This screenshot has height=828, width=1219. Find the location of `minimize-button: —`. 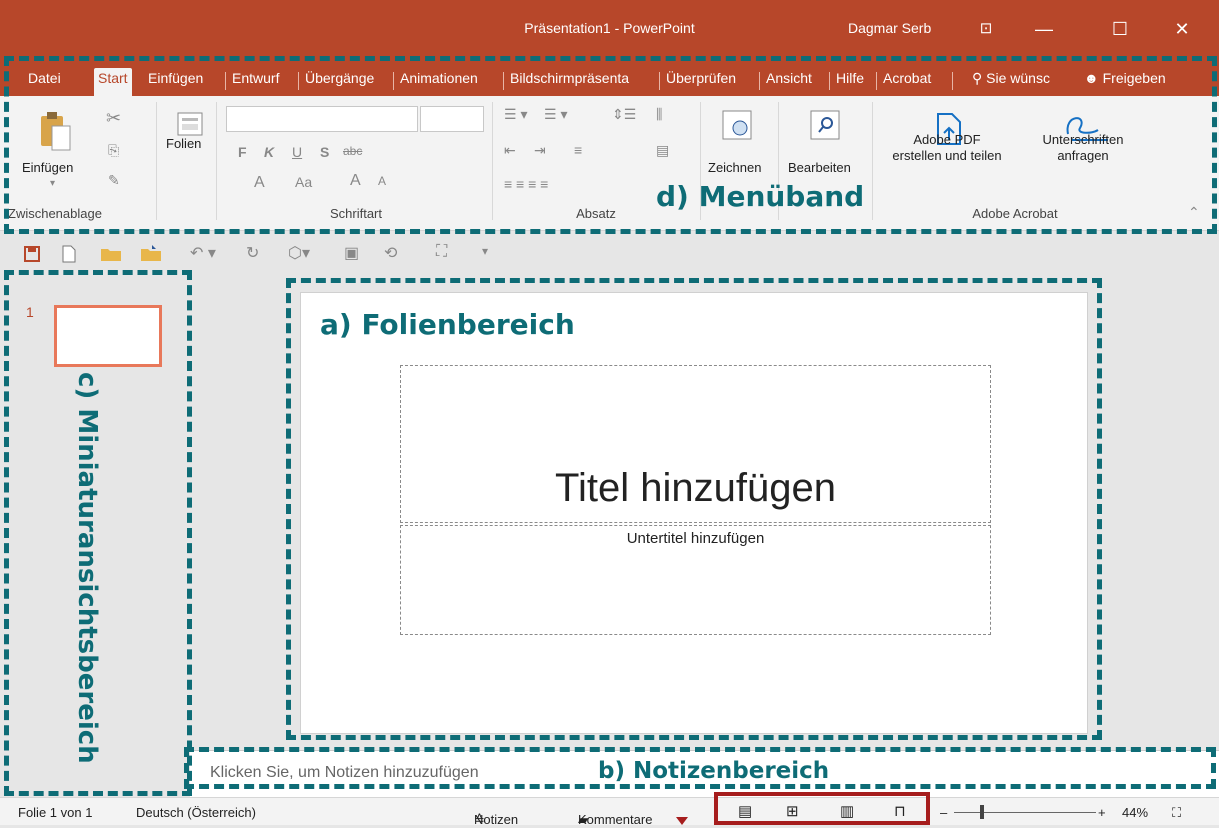

minimize-button: — is located at coordinates (1044, 29).